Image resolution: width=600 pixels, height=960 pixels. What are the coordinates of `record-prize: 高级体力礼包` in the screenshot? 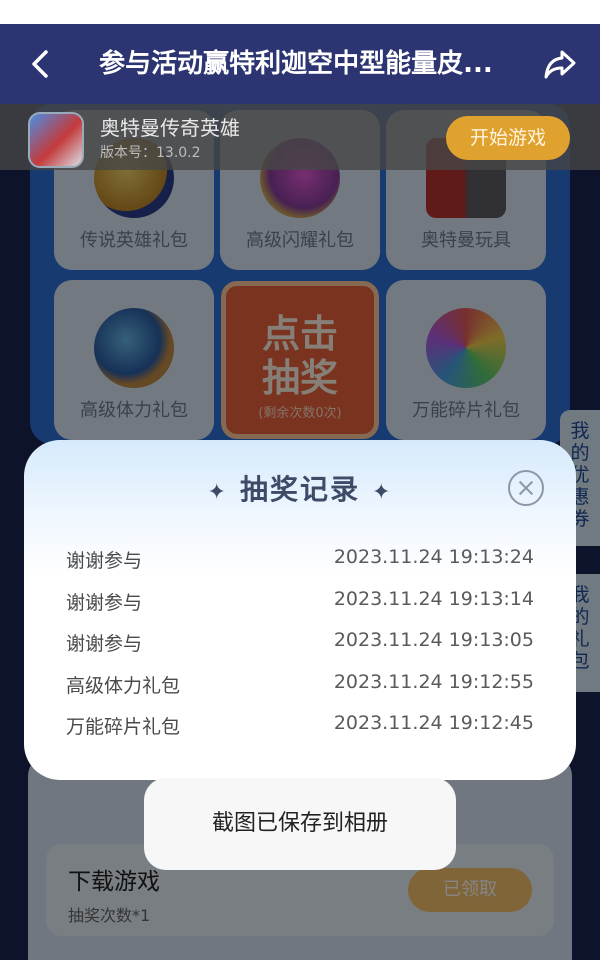 It's located at (123, 685).